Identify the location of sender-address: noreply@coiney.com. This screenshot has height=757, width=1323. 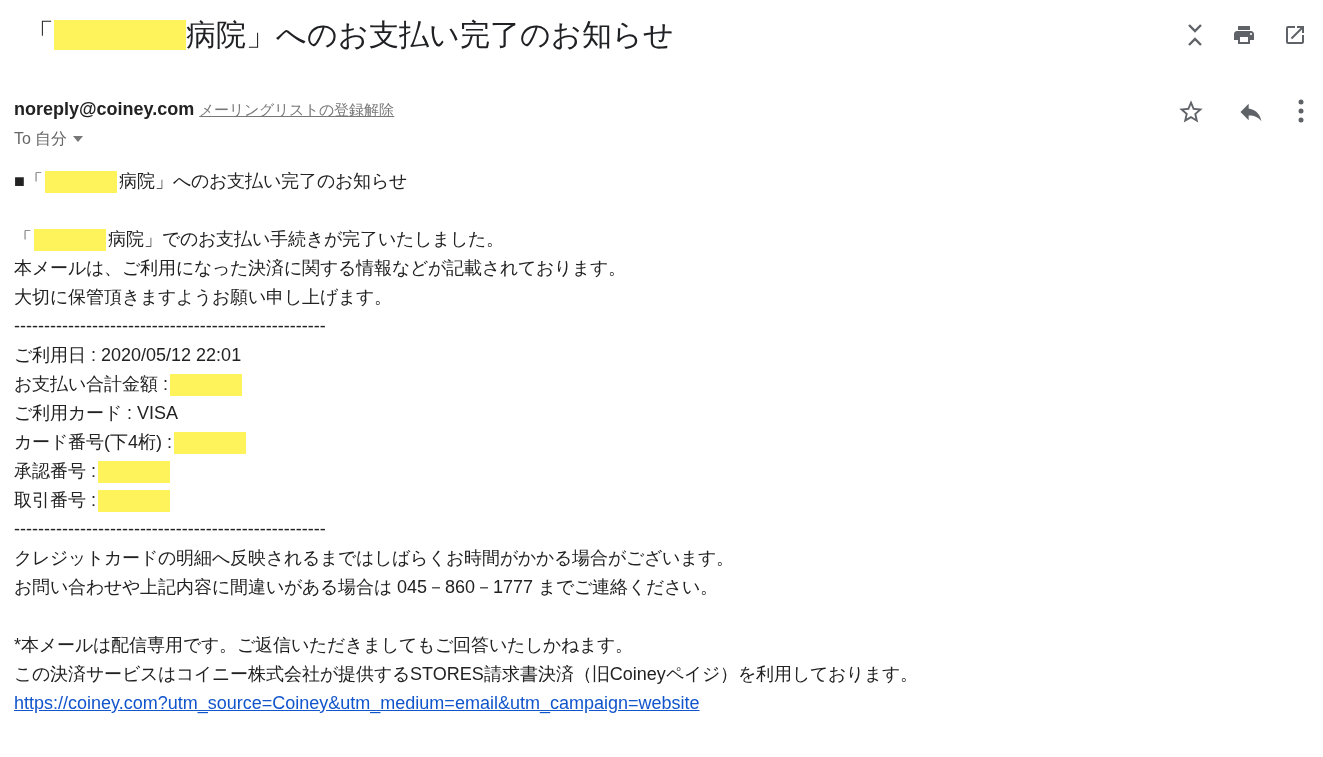
(104, 109).